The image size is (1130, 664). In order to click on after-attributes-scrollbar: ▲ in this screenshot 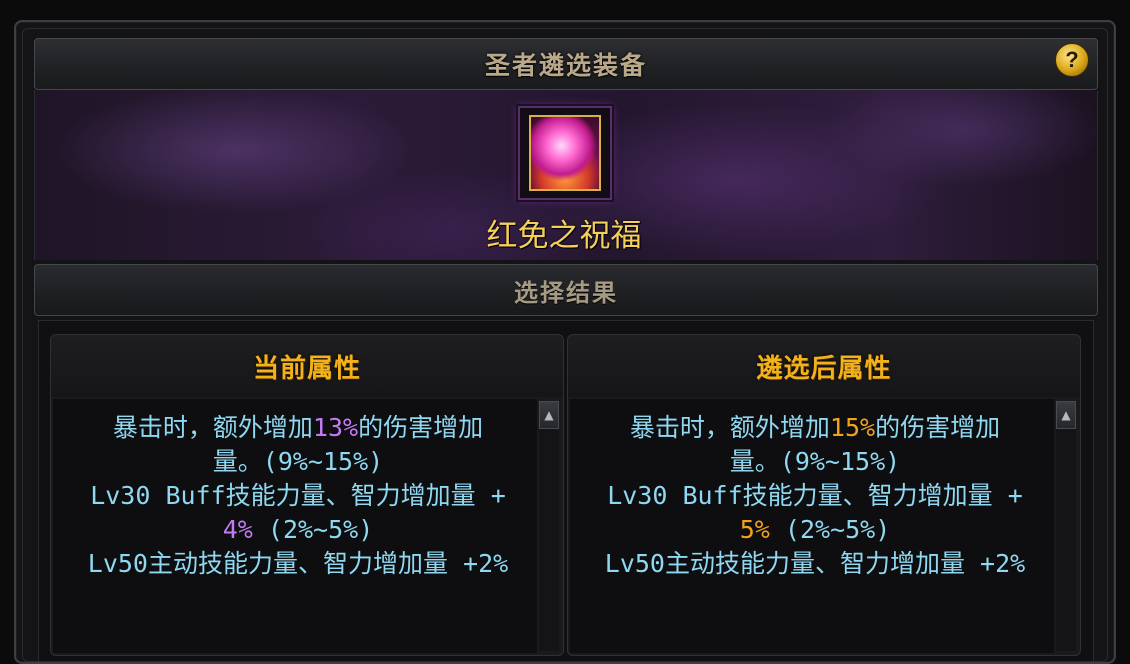, I will do `click(1066, 526)`.